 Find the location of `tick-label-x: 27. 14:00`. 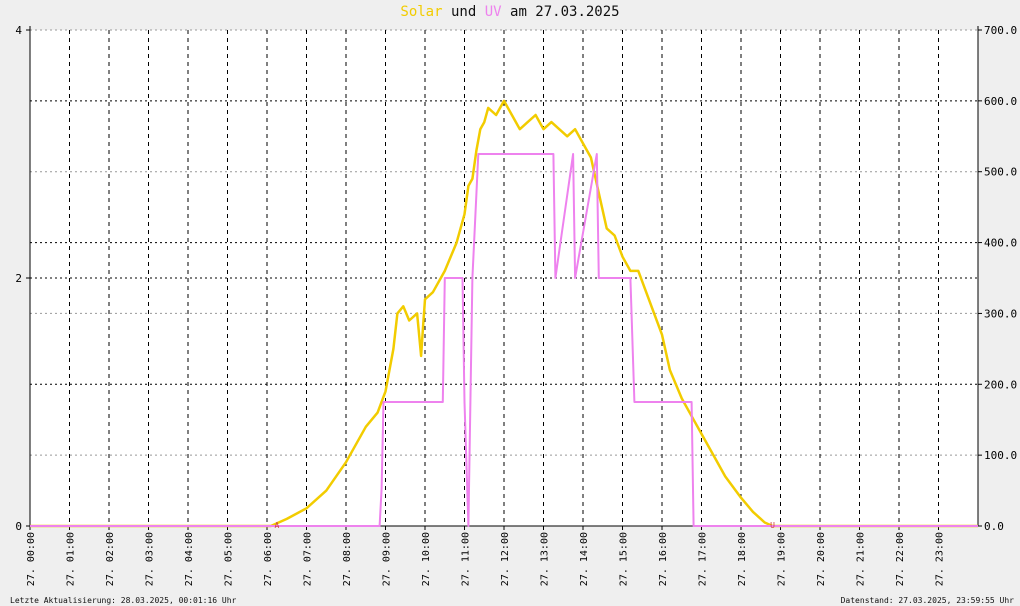

tick-label-x: 27. 14:00 is located at coordinates (584, 559).